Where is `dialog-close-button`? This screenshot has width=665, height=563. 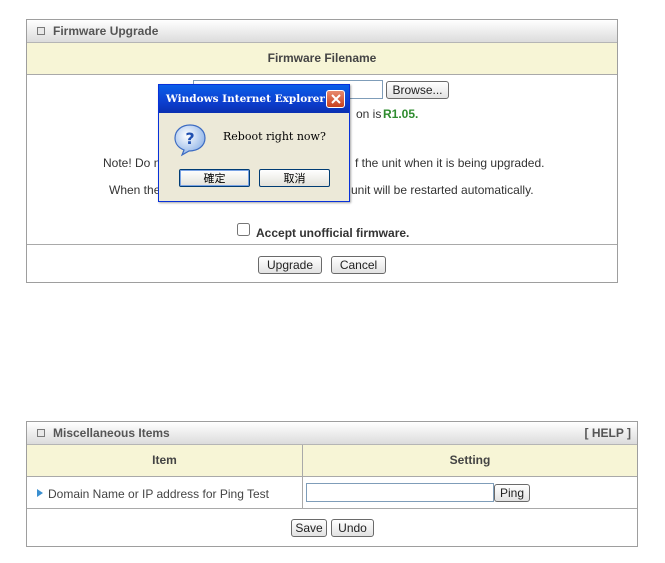
dialog-close-button is located at coordinates (335, 99).